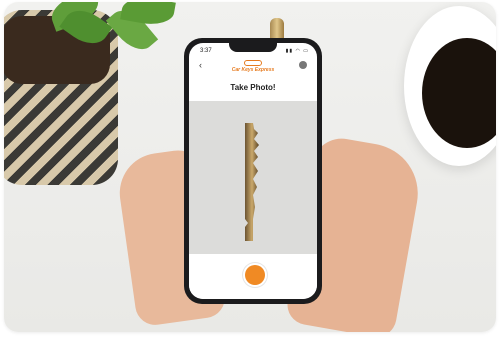 This screenshot has height=337, width=500. What do you see at coordinates (200, 65) in the screenshot?
I see `chevron-left-icon: ‹` at bounding box center [200, 65].